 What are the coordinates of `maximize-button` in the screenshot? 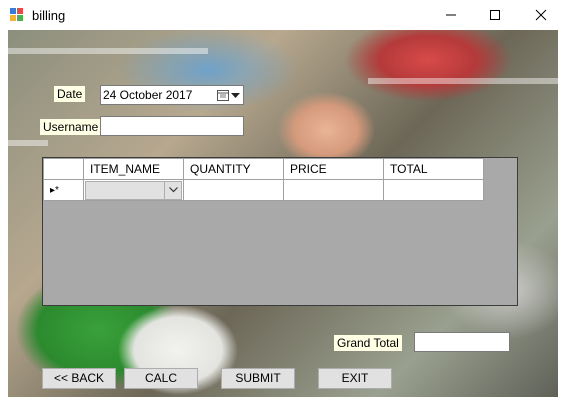 It's located at (495, 15).